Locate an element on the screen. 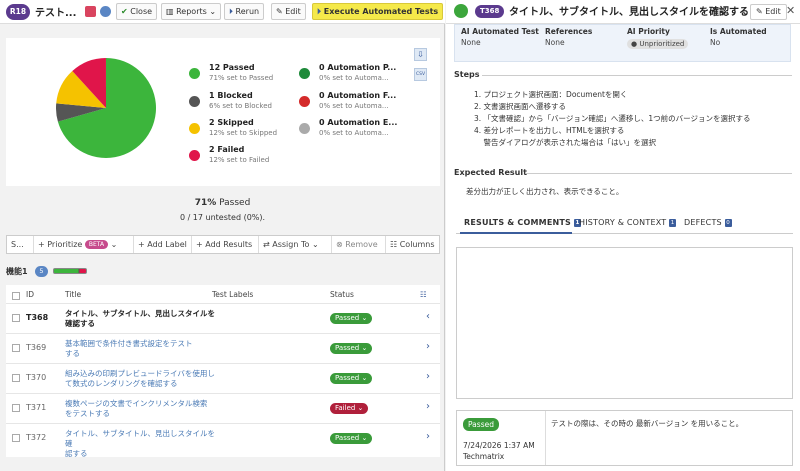 This screenshot has width=800, height=471. add-label-button: + Add Label is located at coordinates (163, 244).